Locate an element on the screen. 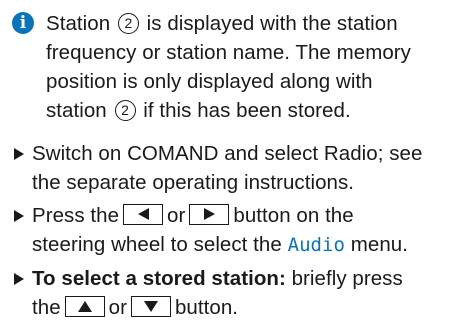  note-line-4: station 2 if this has been stored. is located at coordinates (198, 110).